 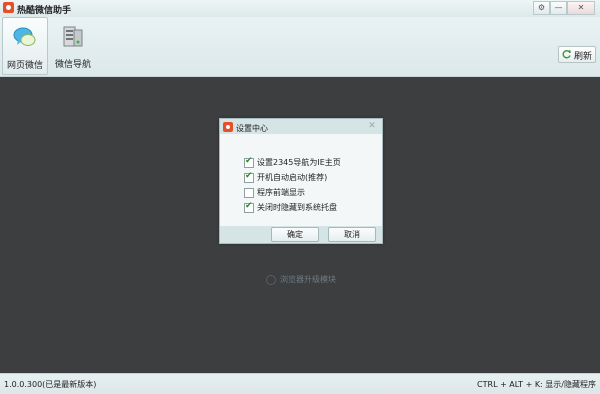 What do you see at coordinates (271, 280) in the screenshot?
I see `loading-spinner-icon` at bounding box center [271, 280].